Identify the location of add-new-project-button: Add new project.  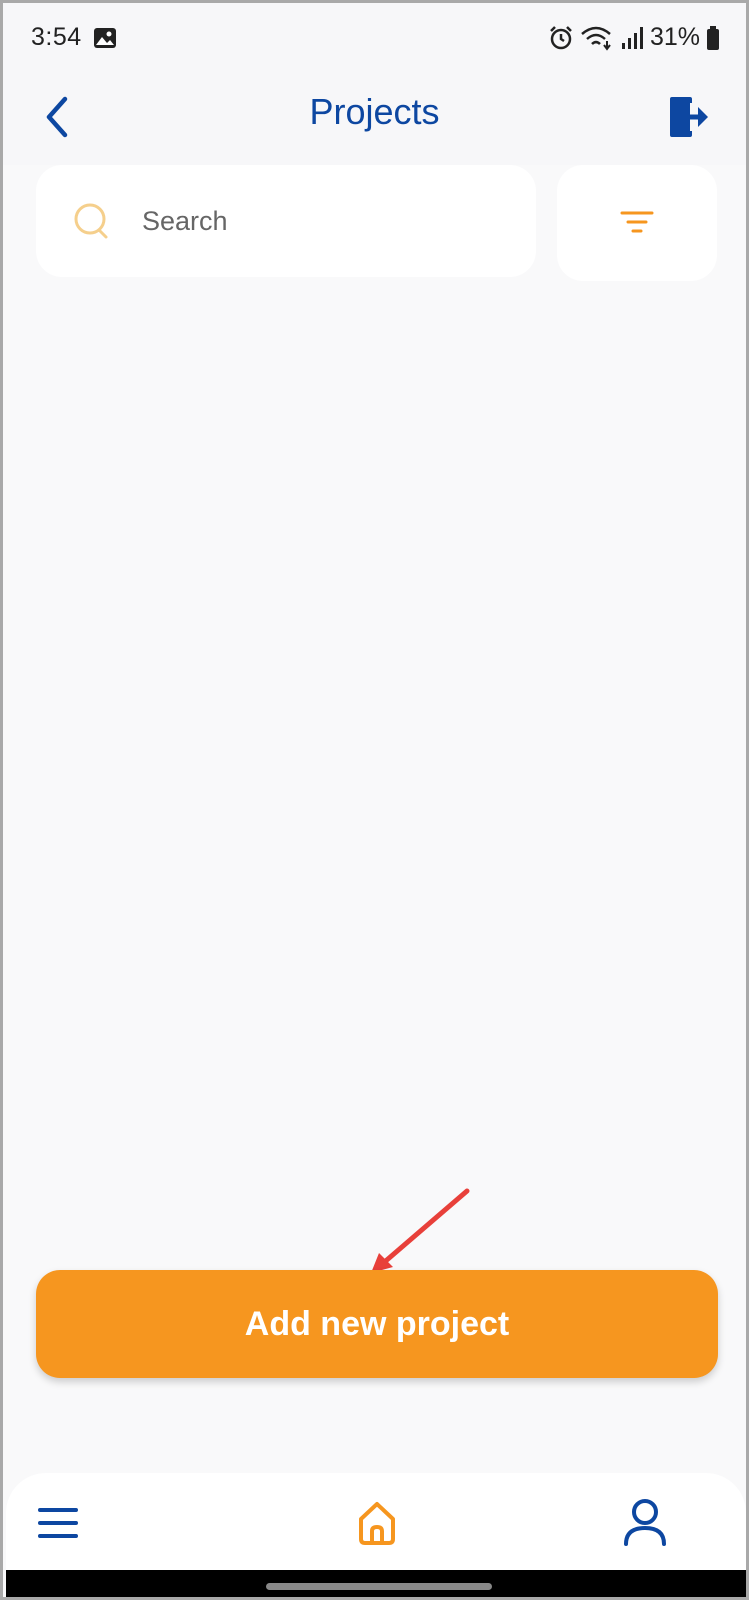
(377, 1324).